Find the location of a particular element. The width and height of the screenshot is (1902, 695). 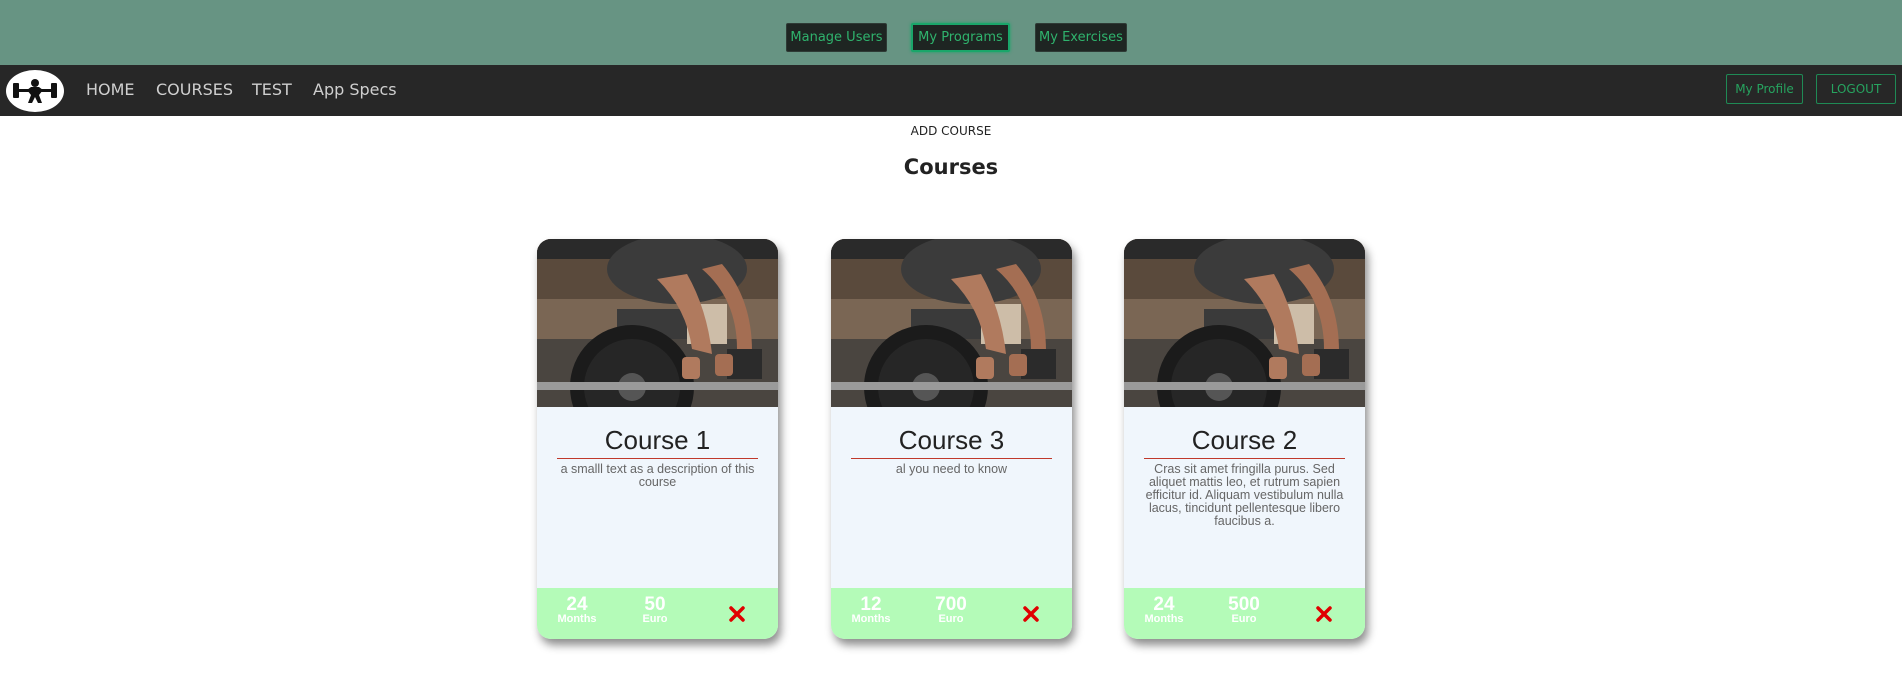

course-duration: 12 Months is located at coordinates (871, 609).